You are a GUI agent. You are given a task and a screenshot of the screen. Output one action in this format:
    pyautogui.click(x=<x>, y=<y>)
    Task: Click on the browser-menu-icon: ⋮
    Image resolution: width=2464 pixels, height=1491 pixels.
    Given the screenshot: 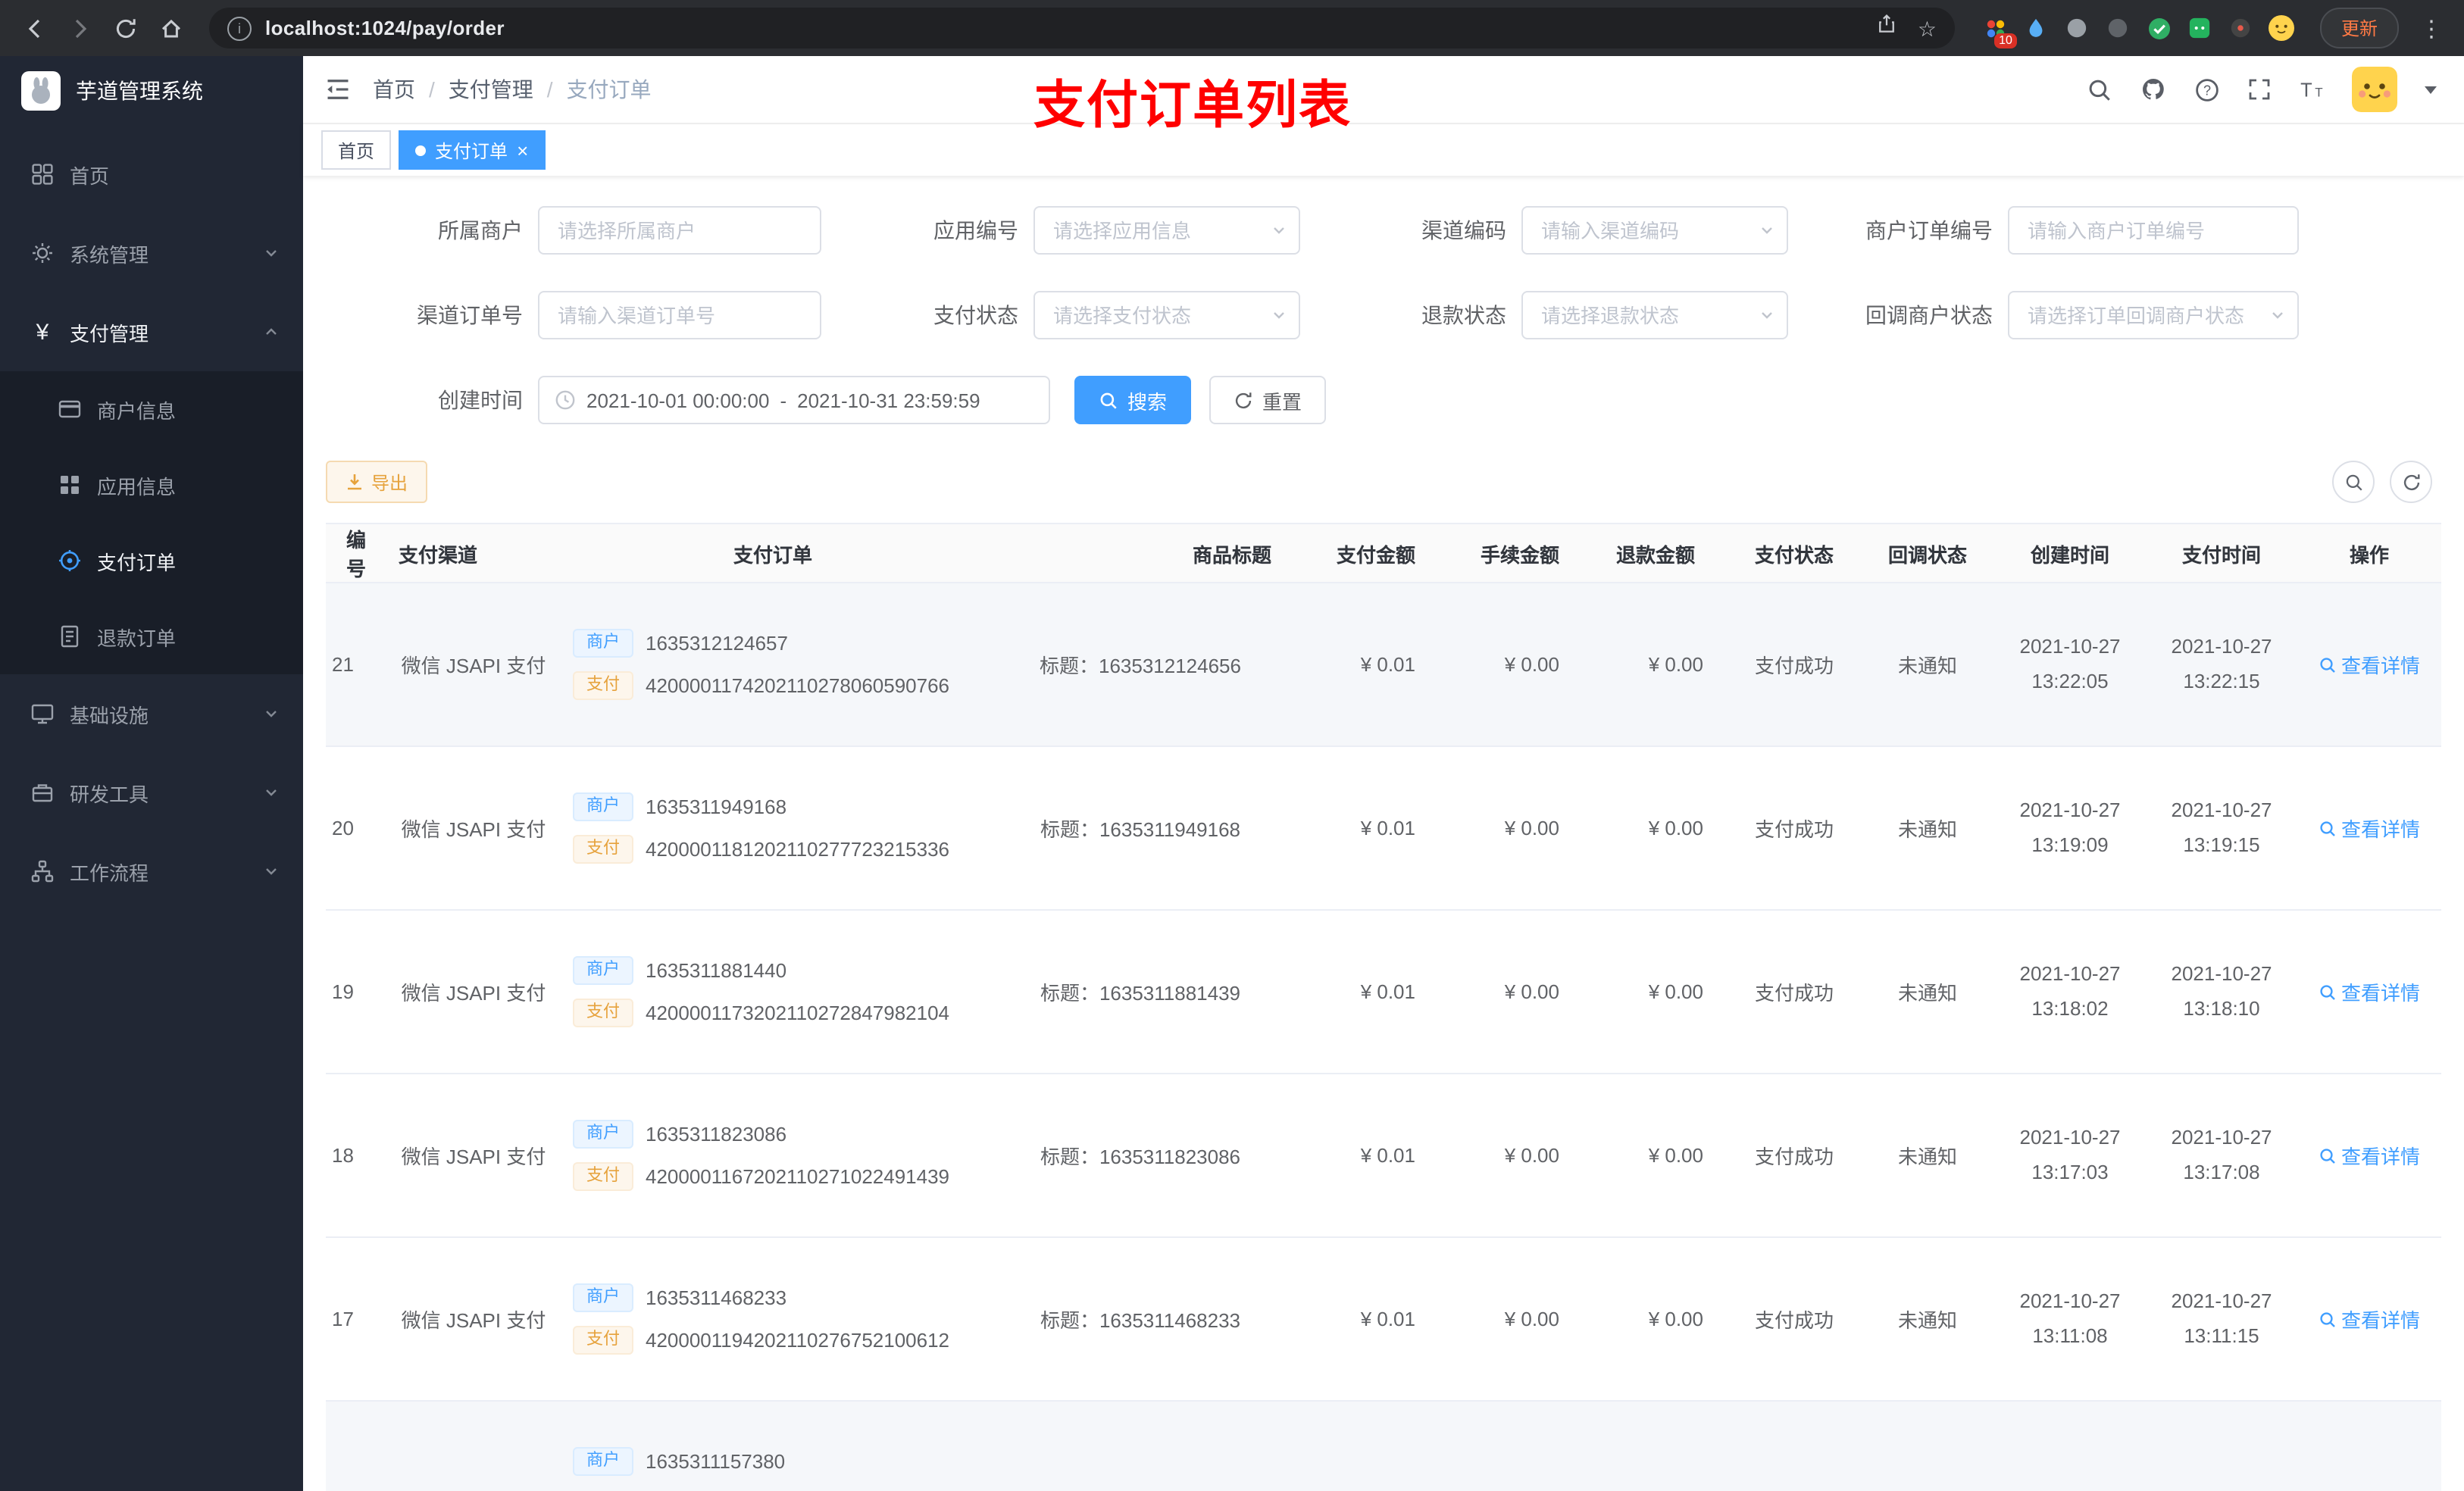 What is the action you would take?
    pyautogui.click(x=2431, y=28)
    